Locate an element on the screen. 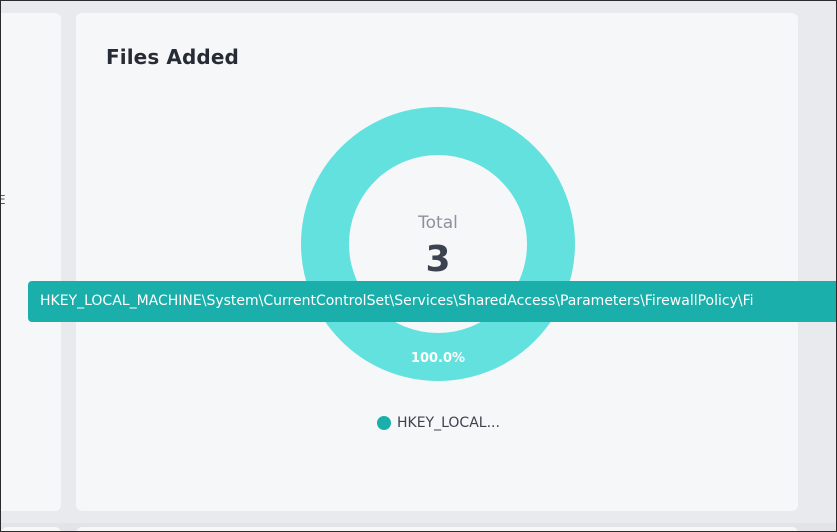 This screenshot has width=837, height=532. bottom-card-left is located at coordinates (31, 529).